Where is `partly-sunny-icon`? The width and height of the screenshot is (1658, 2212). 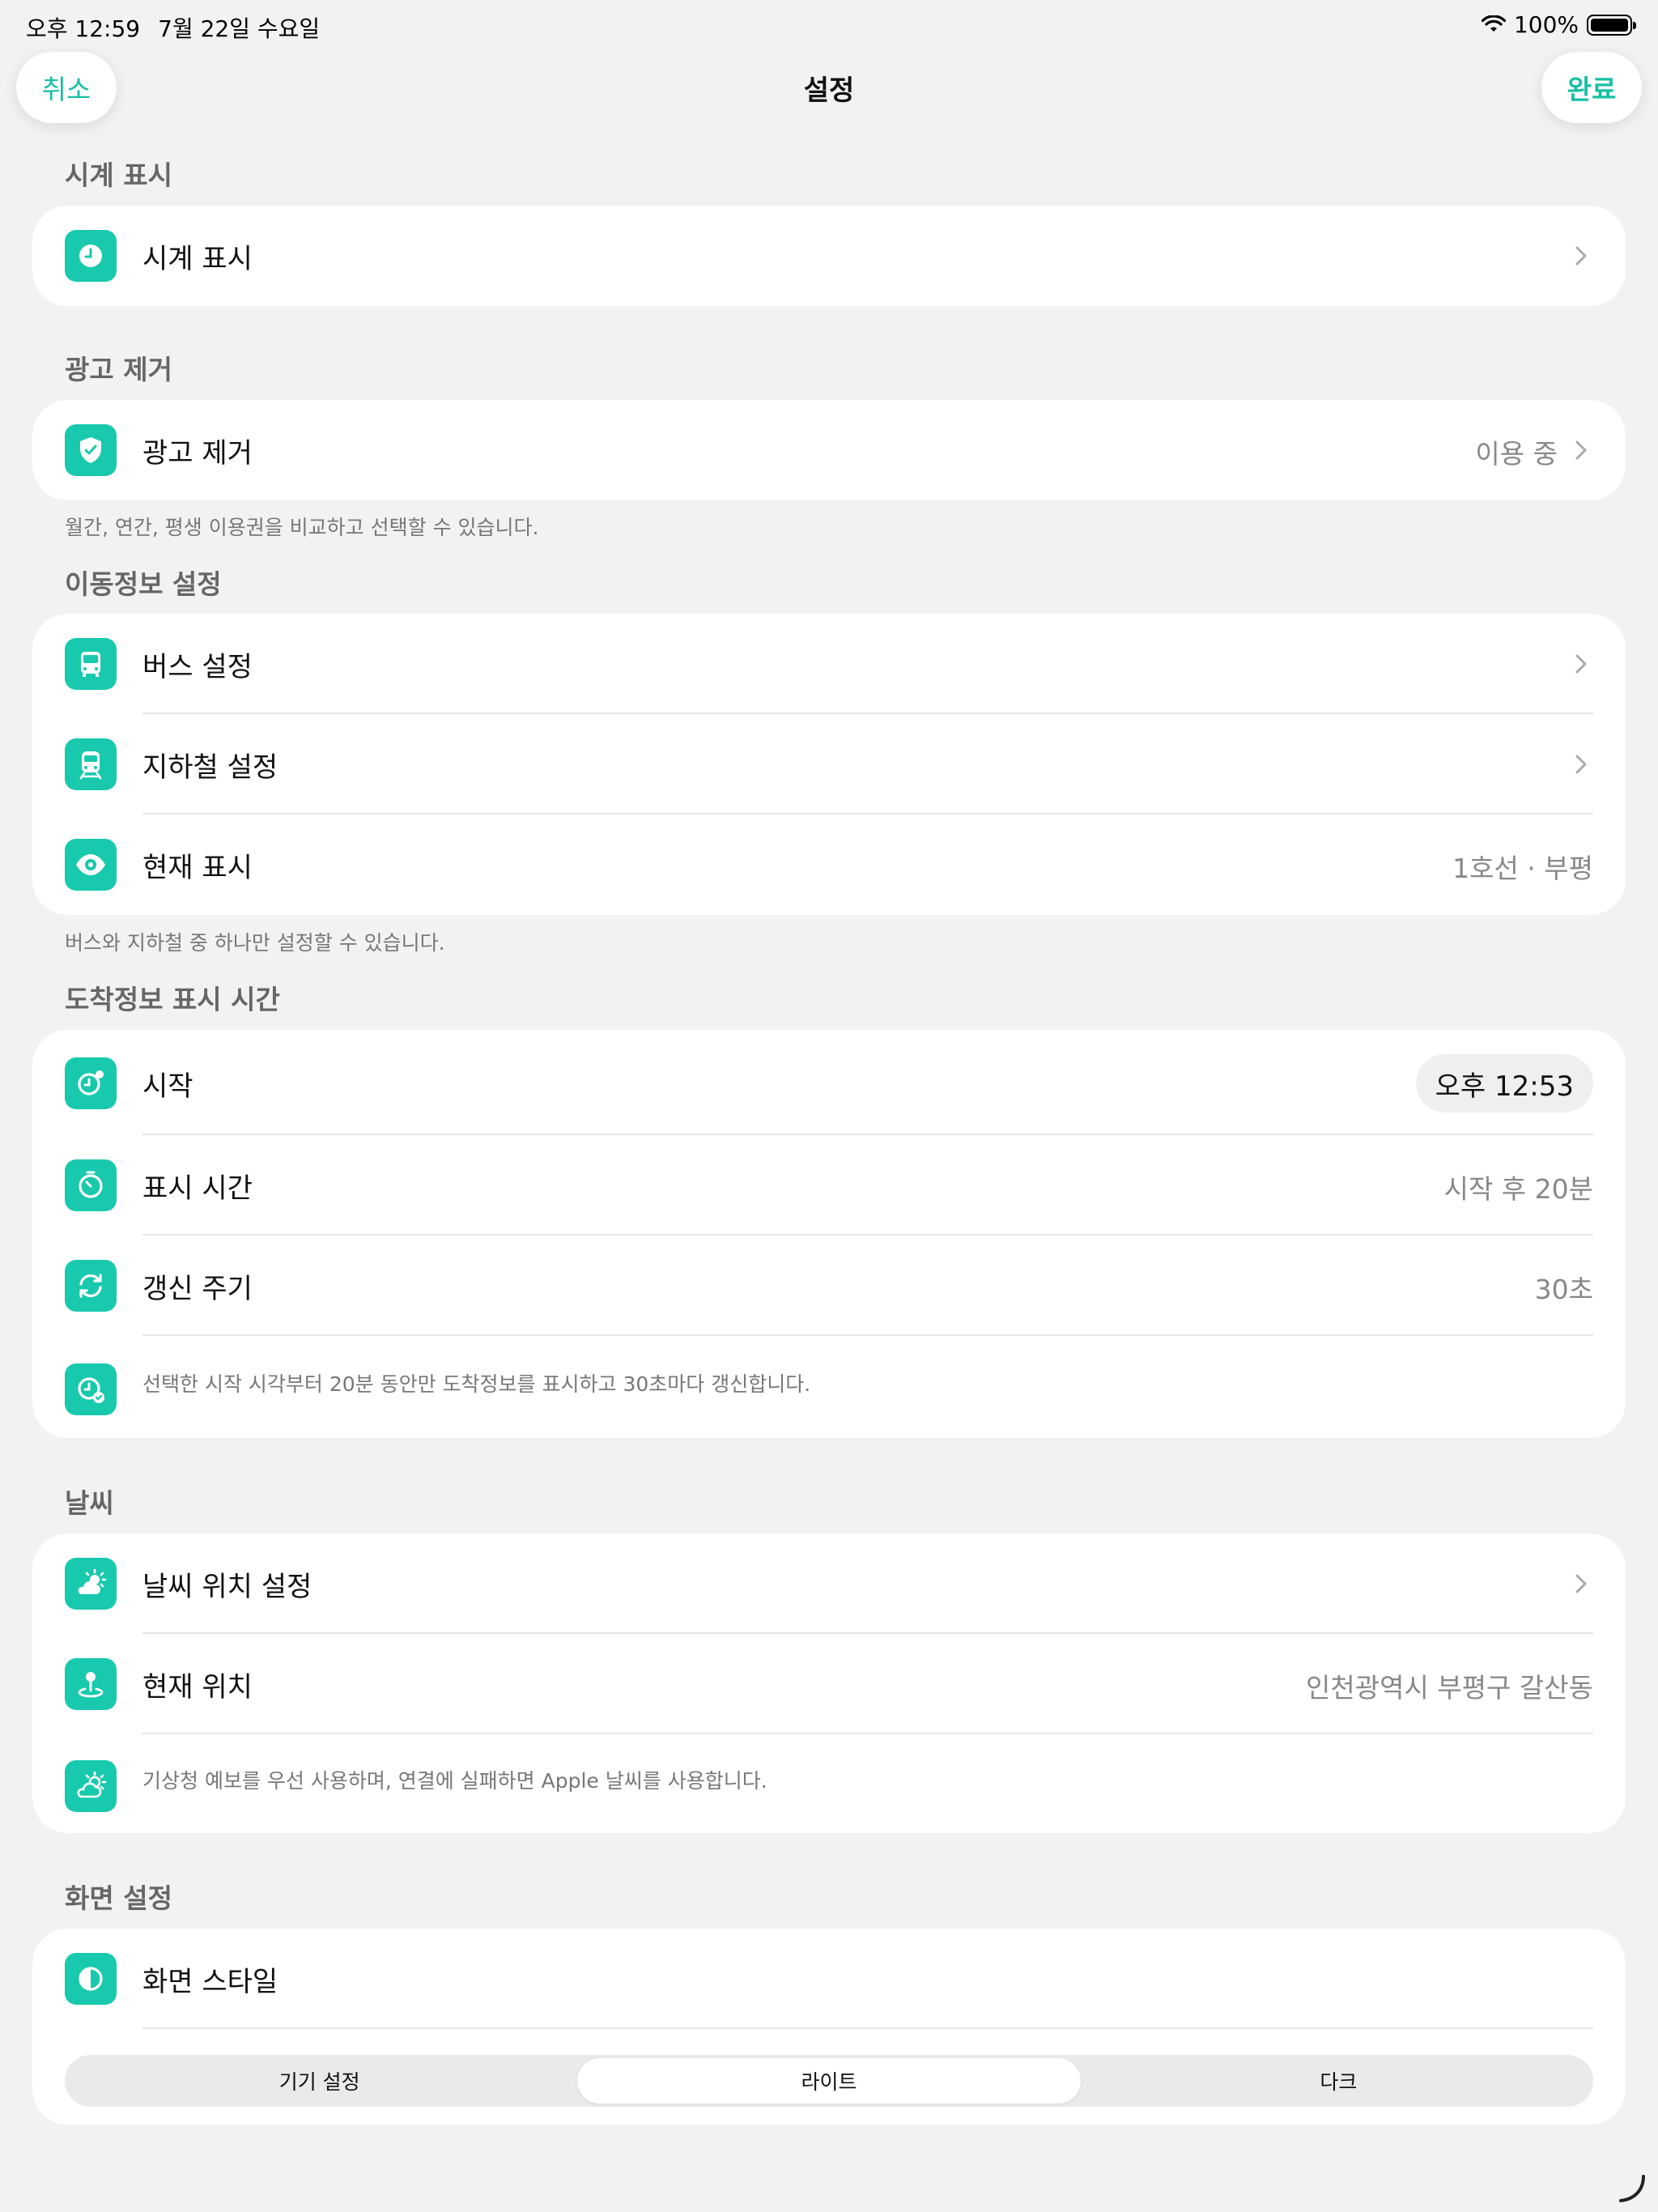
partly-sunny-icon is located at coordinates (91, 1584).